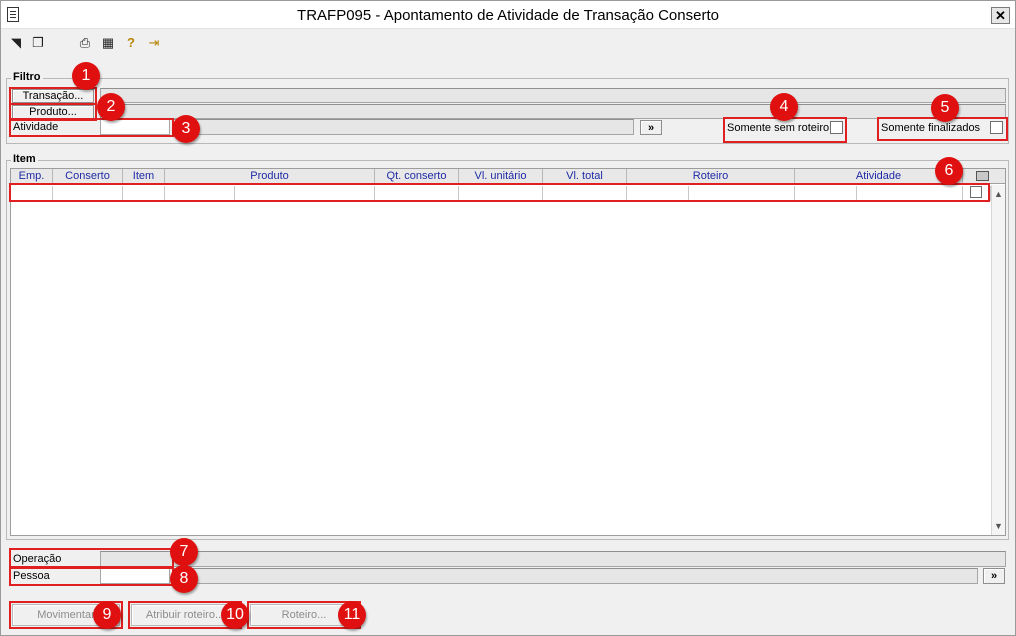 This screenshot has height=636, width=1016. Describe the element at coordinates (352, 615) in the screenshot. I see `marker-11: 11` at that location.